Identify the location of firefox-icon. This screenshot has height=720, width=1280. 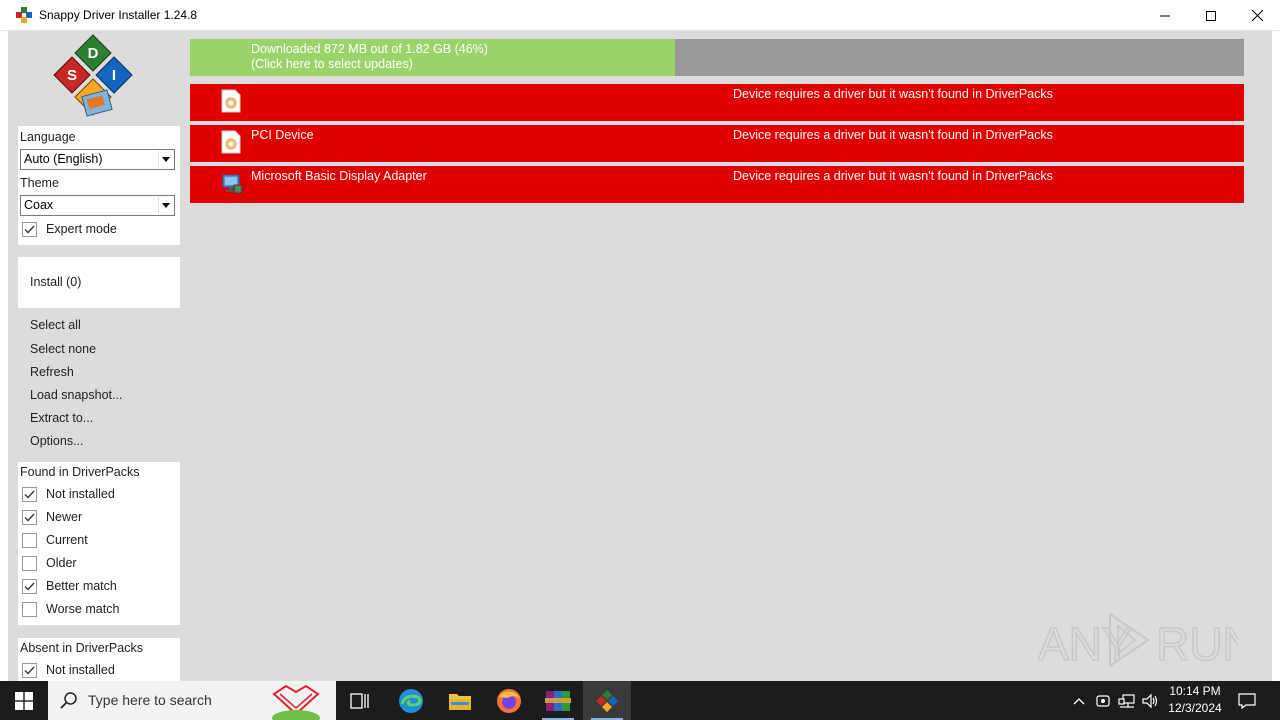
(509, 700).